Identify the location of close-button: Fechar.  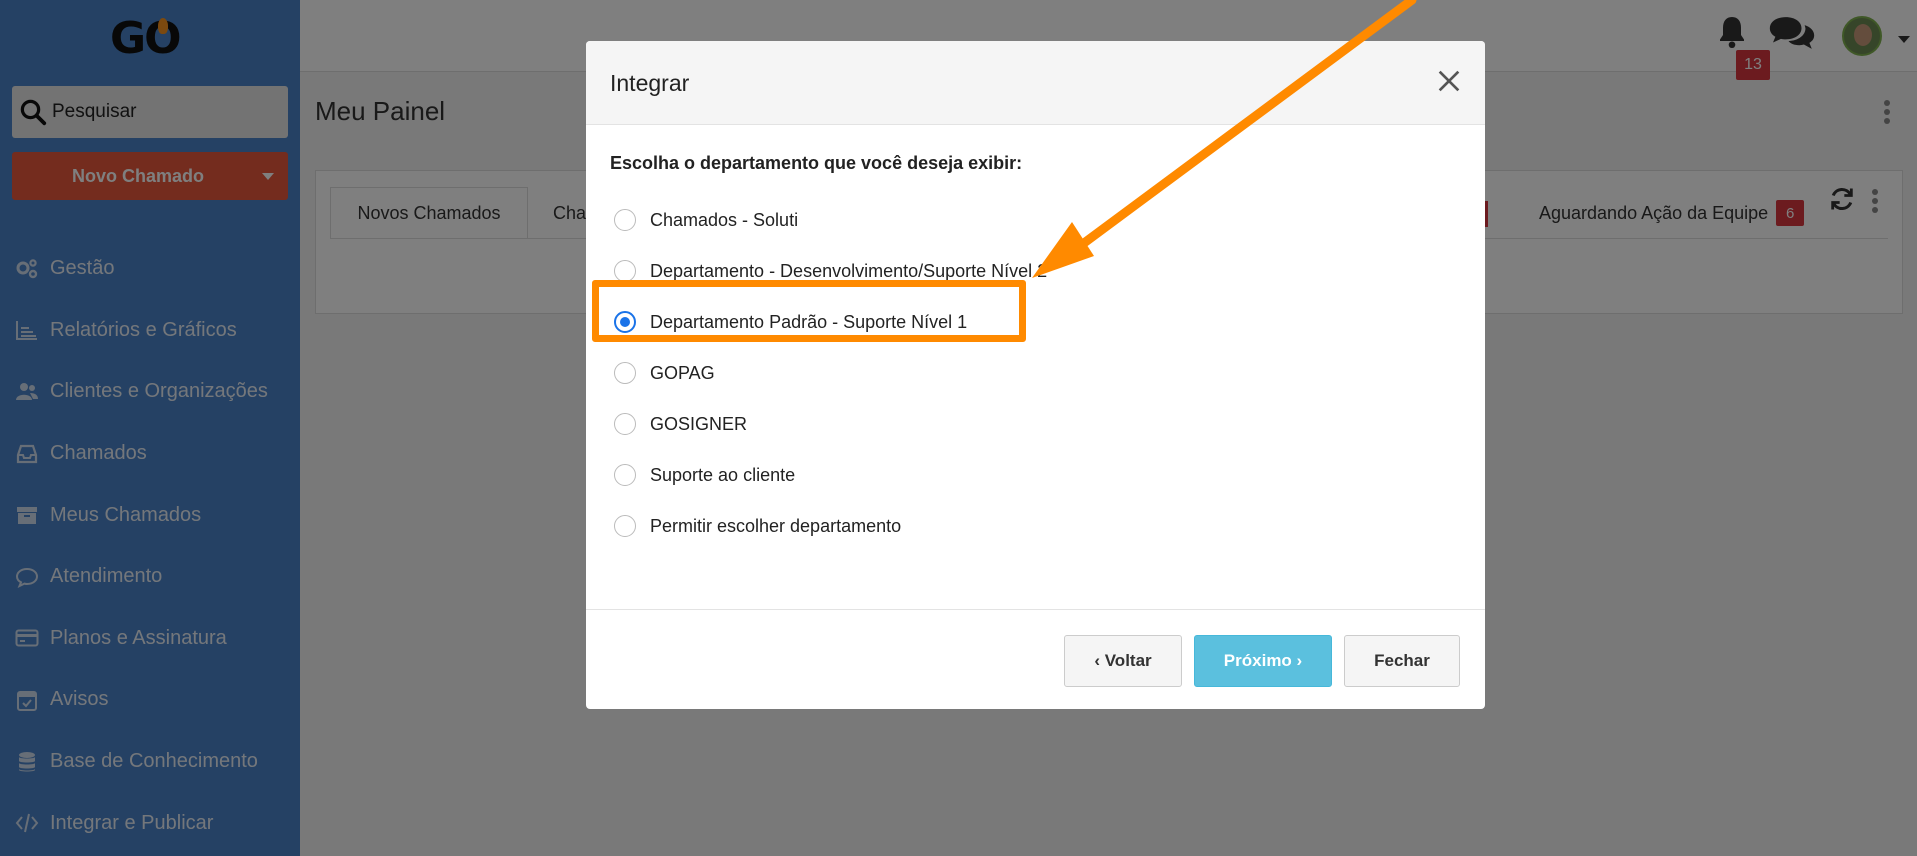
(1402, 661).